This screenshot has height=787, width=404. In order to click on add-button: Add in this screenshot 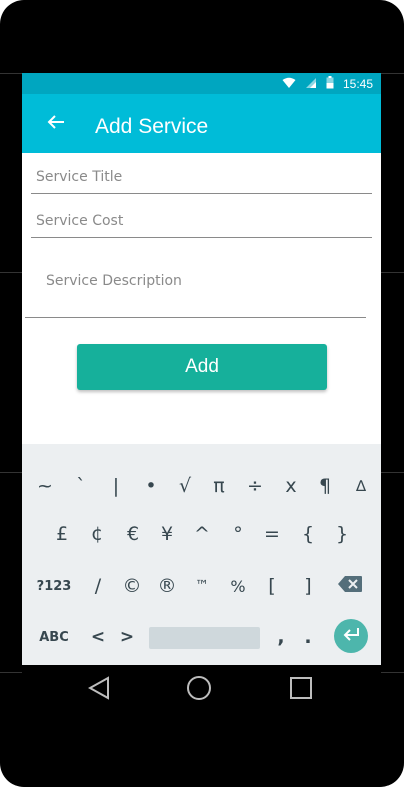, I will do `click(202, 367)`.